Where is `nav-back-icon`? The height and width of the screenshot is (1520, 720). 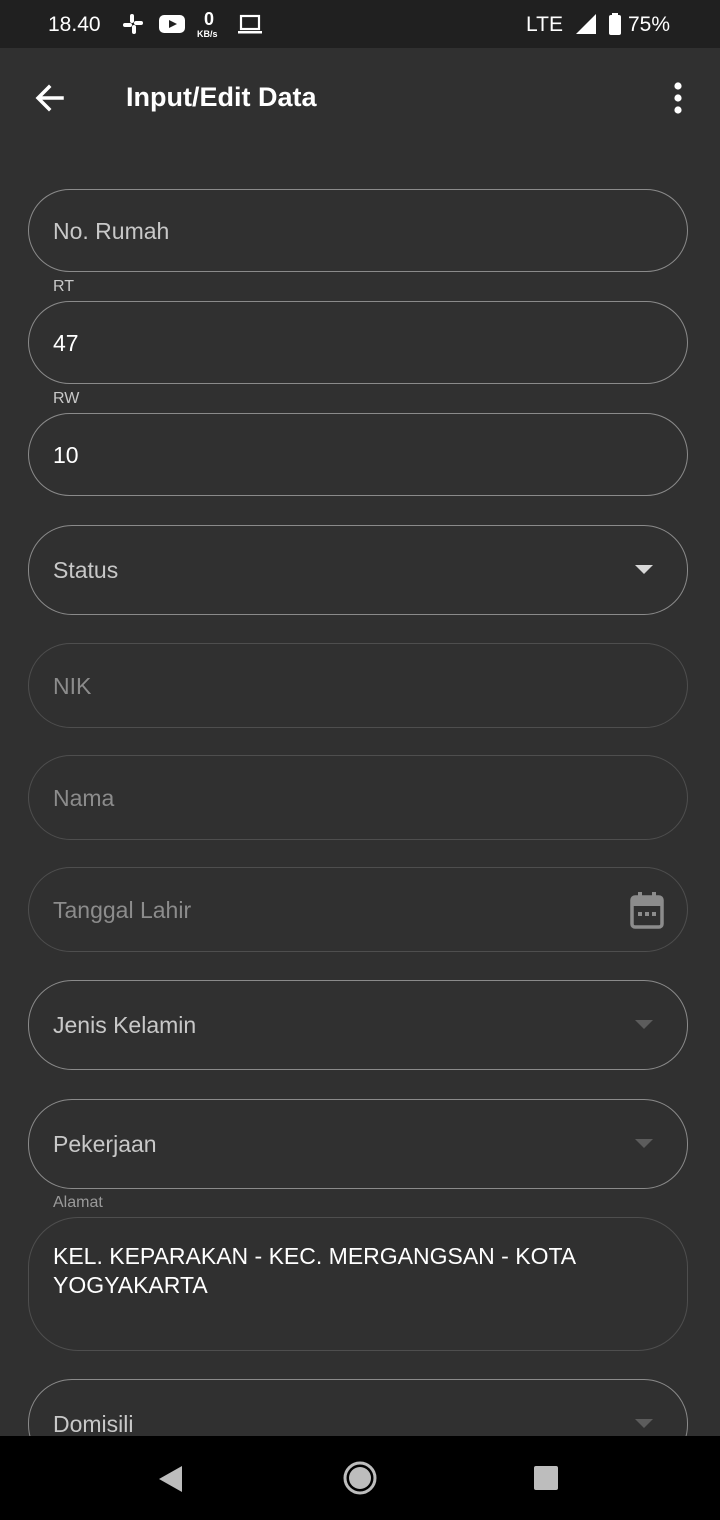
nav-back-icon is located at coordinates (171, 1479).